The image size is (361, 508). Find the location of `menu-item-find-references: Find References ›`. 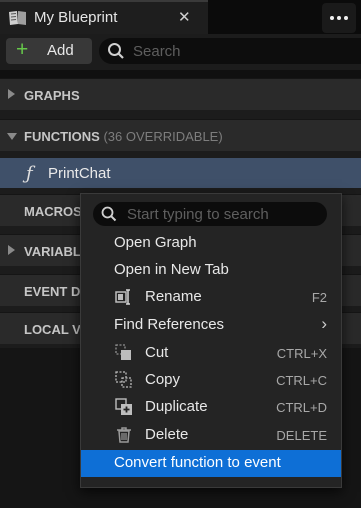

menu-item-find-references: Find References › is located at coordinates (211, 325).